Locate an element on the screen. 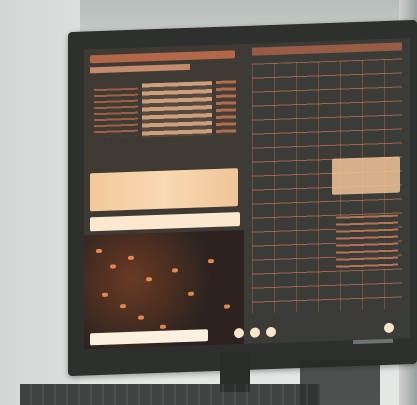 This screenshot has width=417, height=405. blurred-right-header is located at coordinates (327, 49).